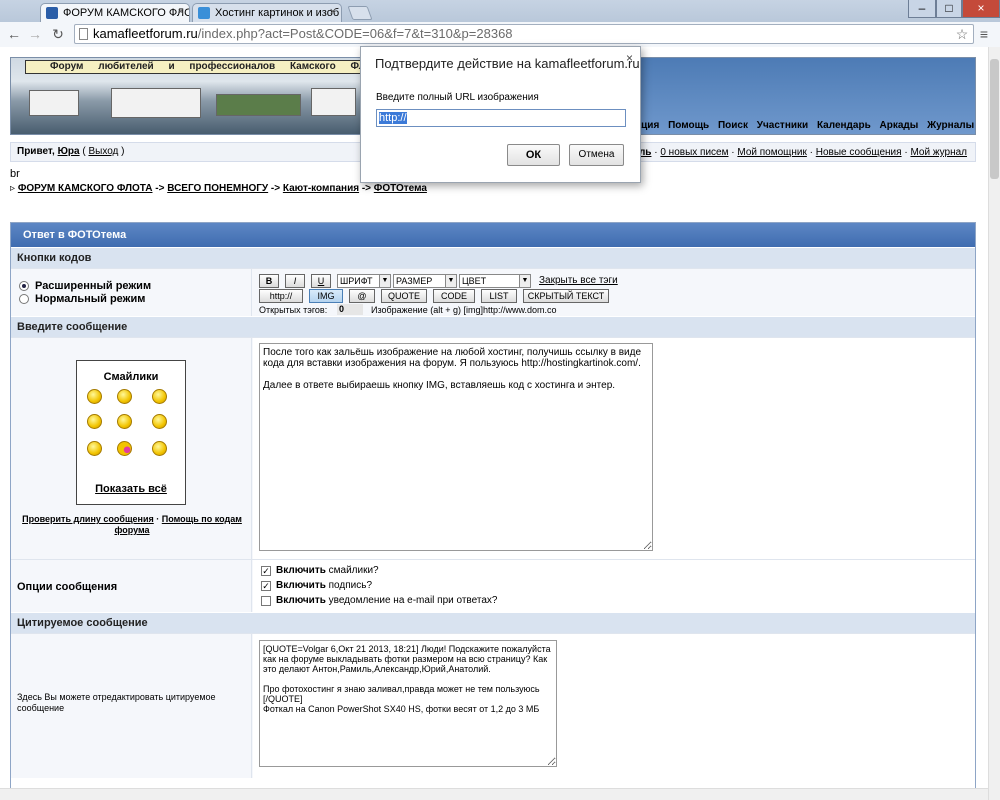 This screenshot has width=1000, height=800. I want to click on nav-help: Помощь, so click(688, 125).